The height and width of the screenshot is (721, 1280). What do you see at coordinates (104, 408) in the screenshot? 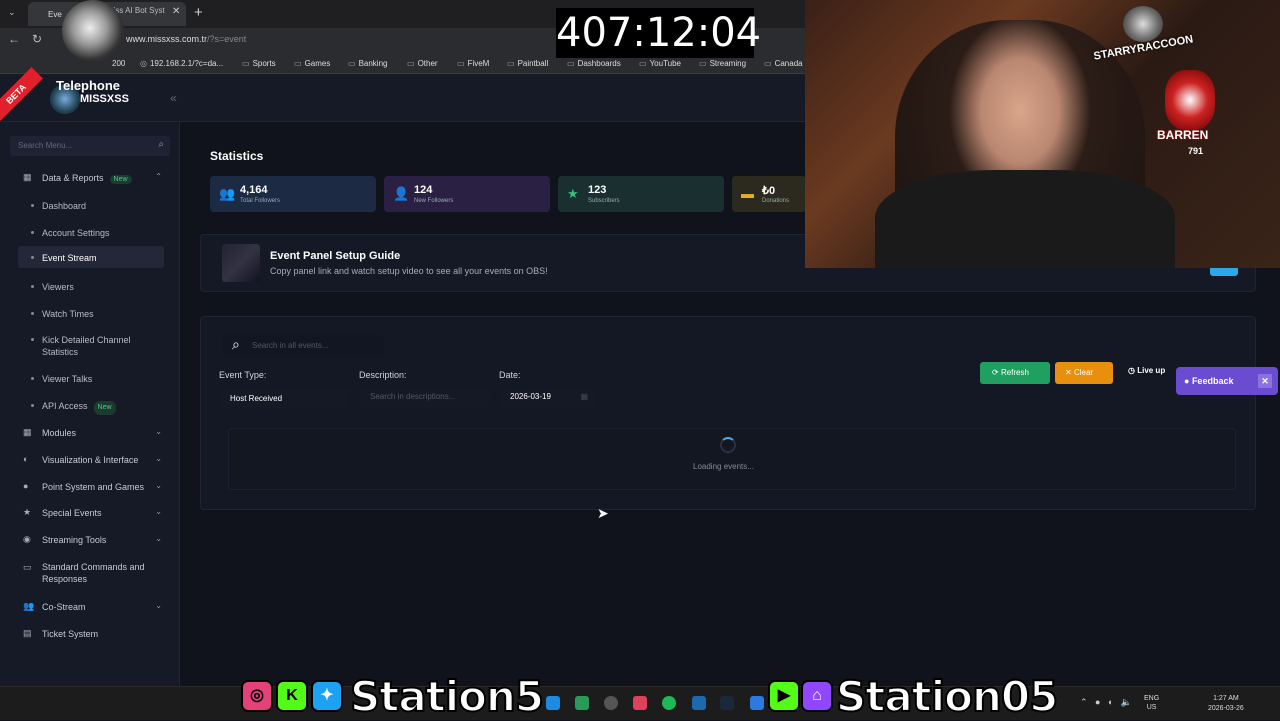
I see `new-badge: New` at bounding box center [104, 408].